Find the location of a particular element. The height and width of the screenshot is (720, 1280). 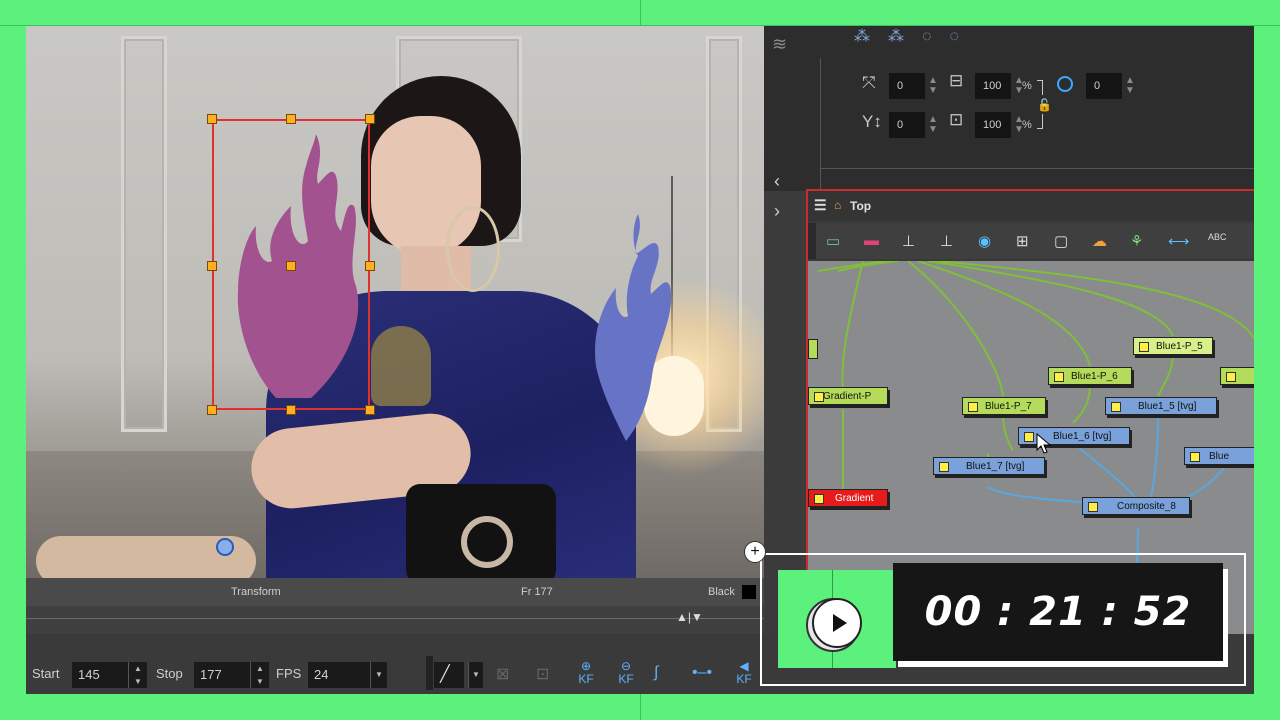

bin-icon: ⊡ is located at coordinates (542, 674).